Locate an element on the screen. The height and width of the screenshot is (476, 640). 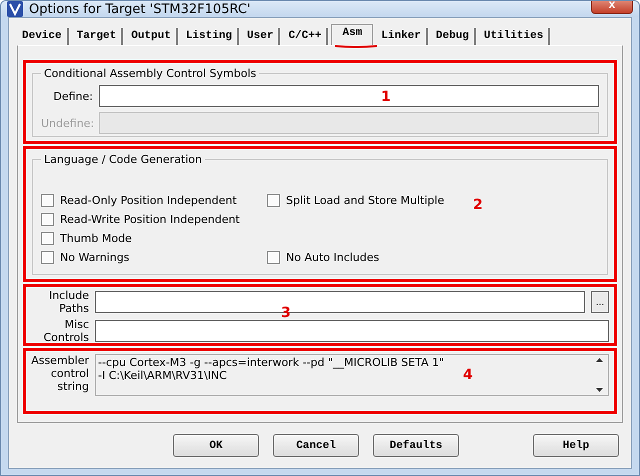
field-label: control is located at coordinates (69, 373).